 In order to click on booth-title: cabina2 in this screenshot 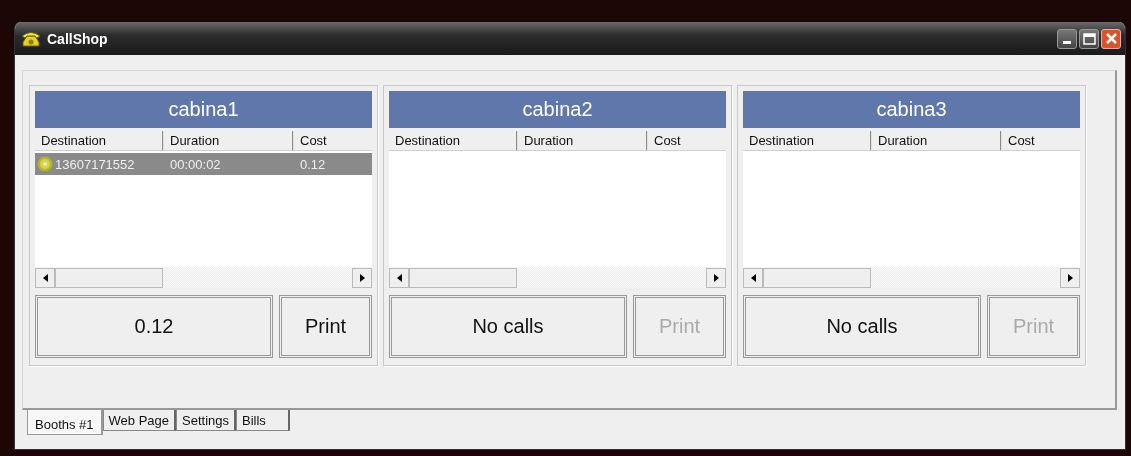, I will do `click(557, 109)`.